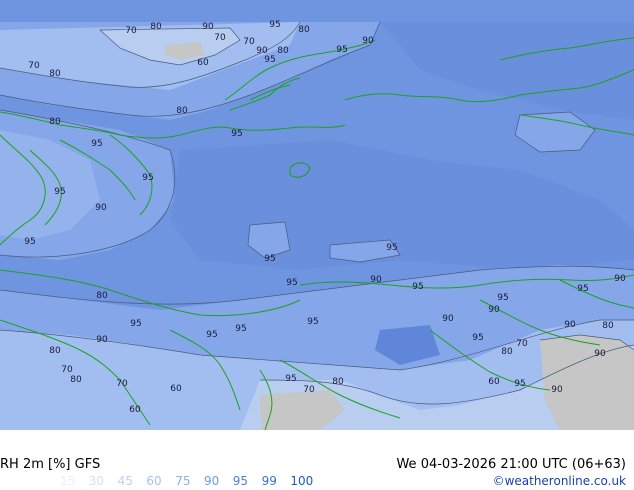  Describe the element at coordinates (154, 481) in the screenshot. I see `legend-item: 60` at that location.